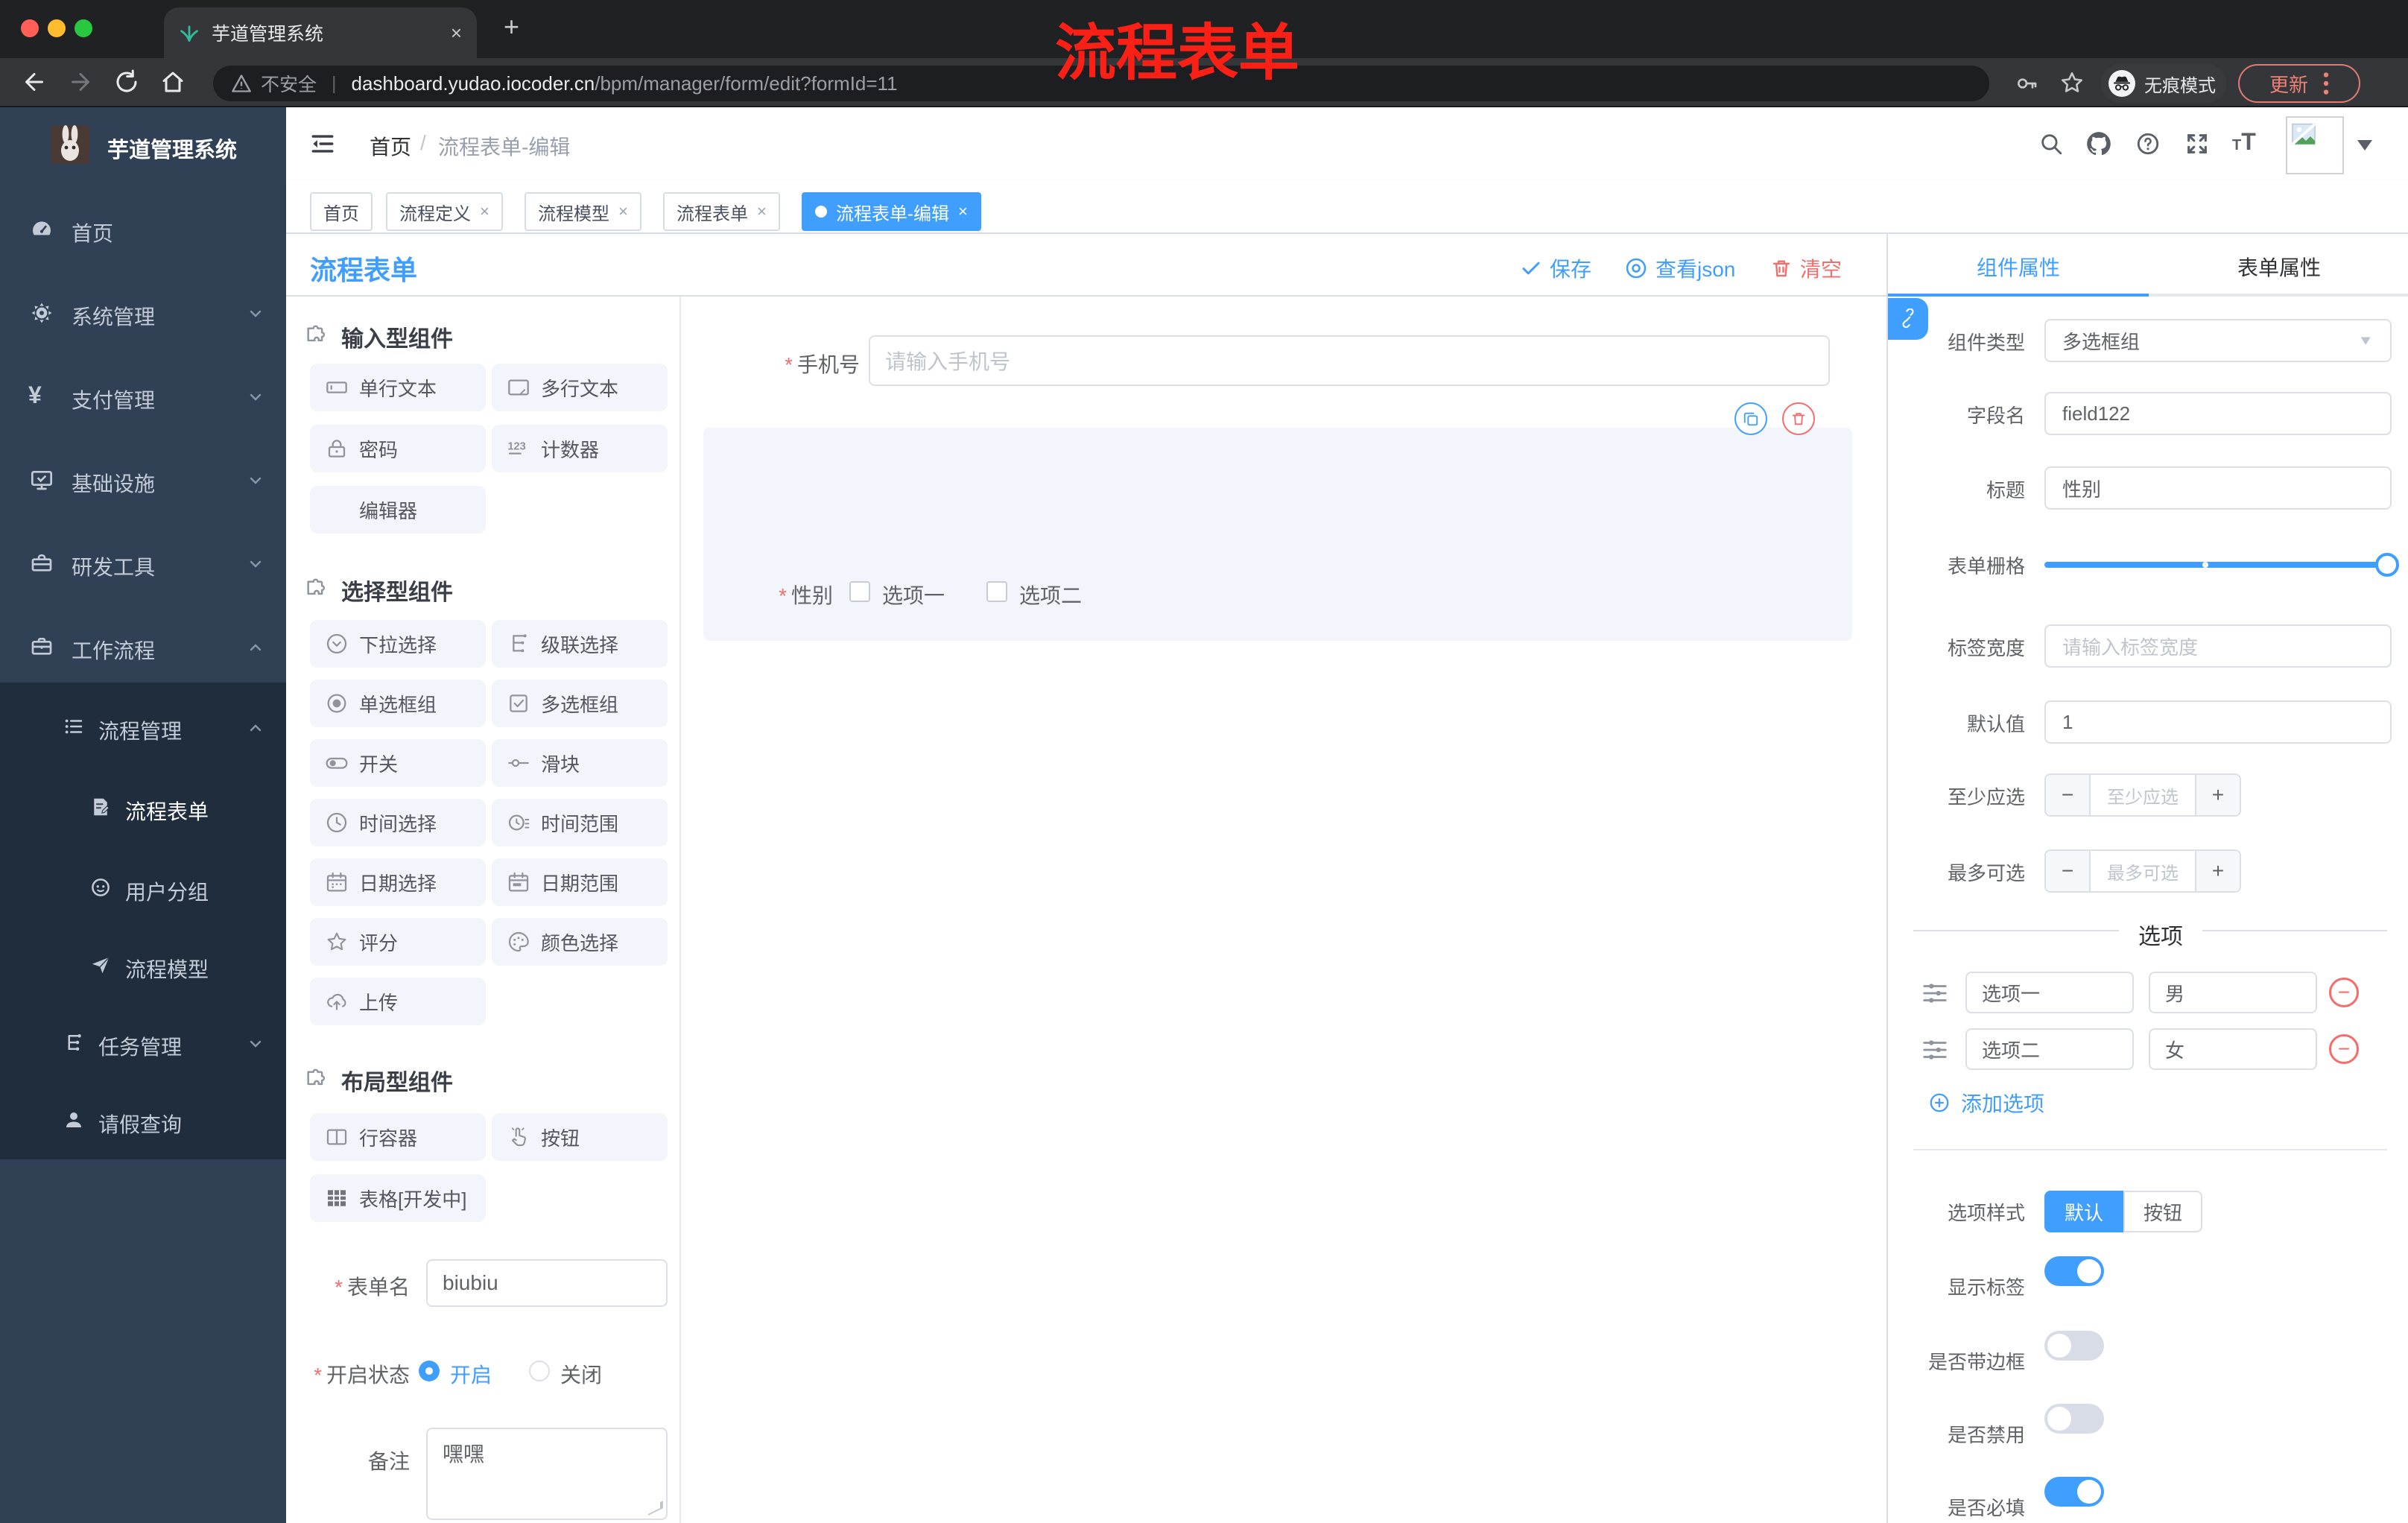  I want to click on phone-input: 请输入手机号, so click(1349, 361).